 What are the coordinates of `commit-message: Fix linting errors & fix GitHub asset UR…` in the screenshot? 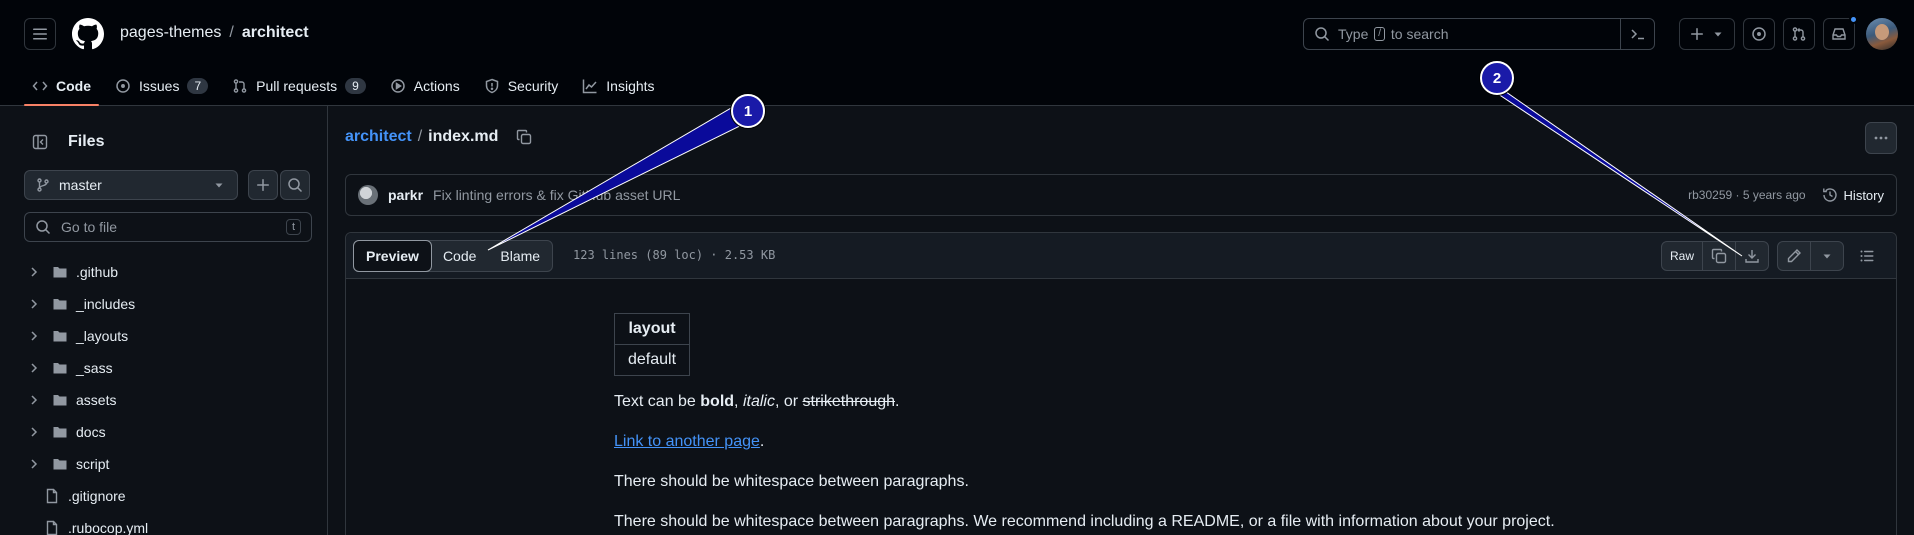 It's located at (556, 195).